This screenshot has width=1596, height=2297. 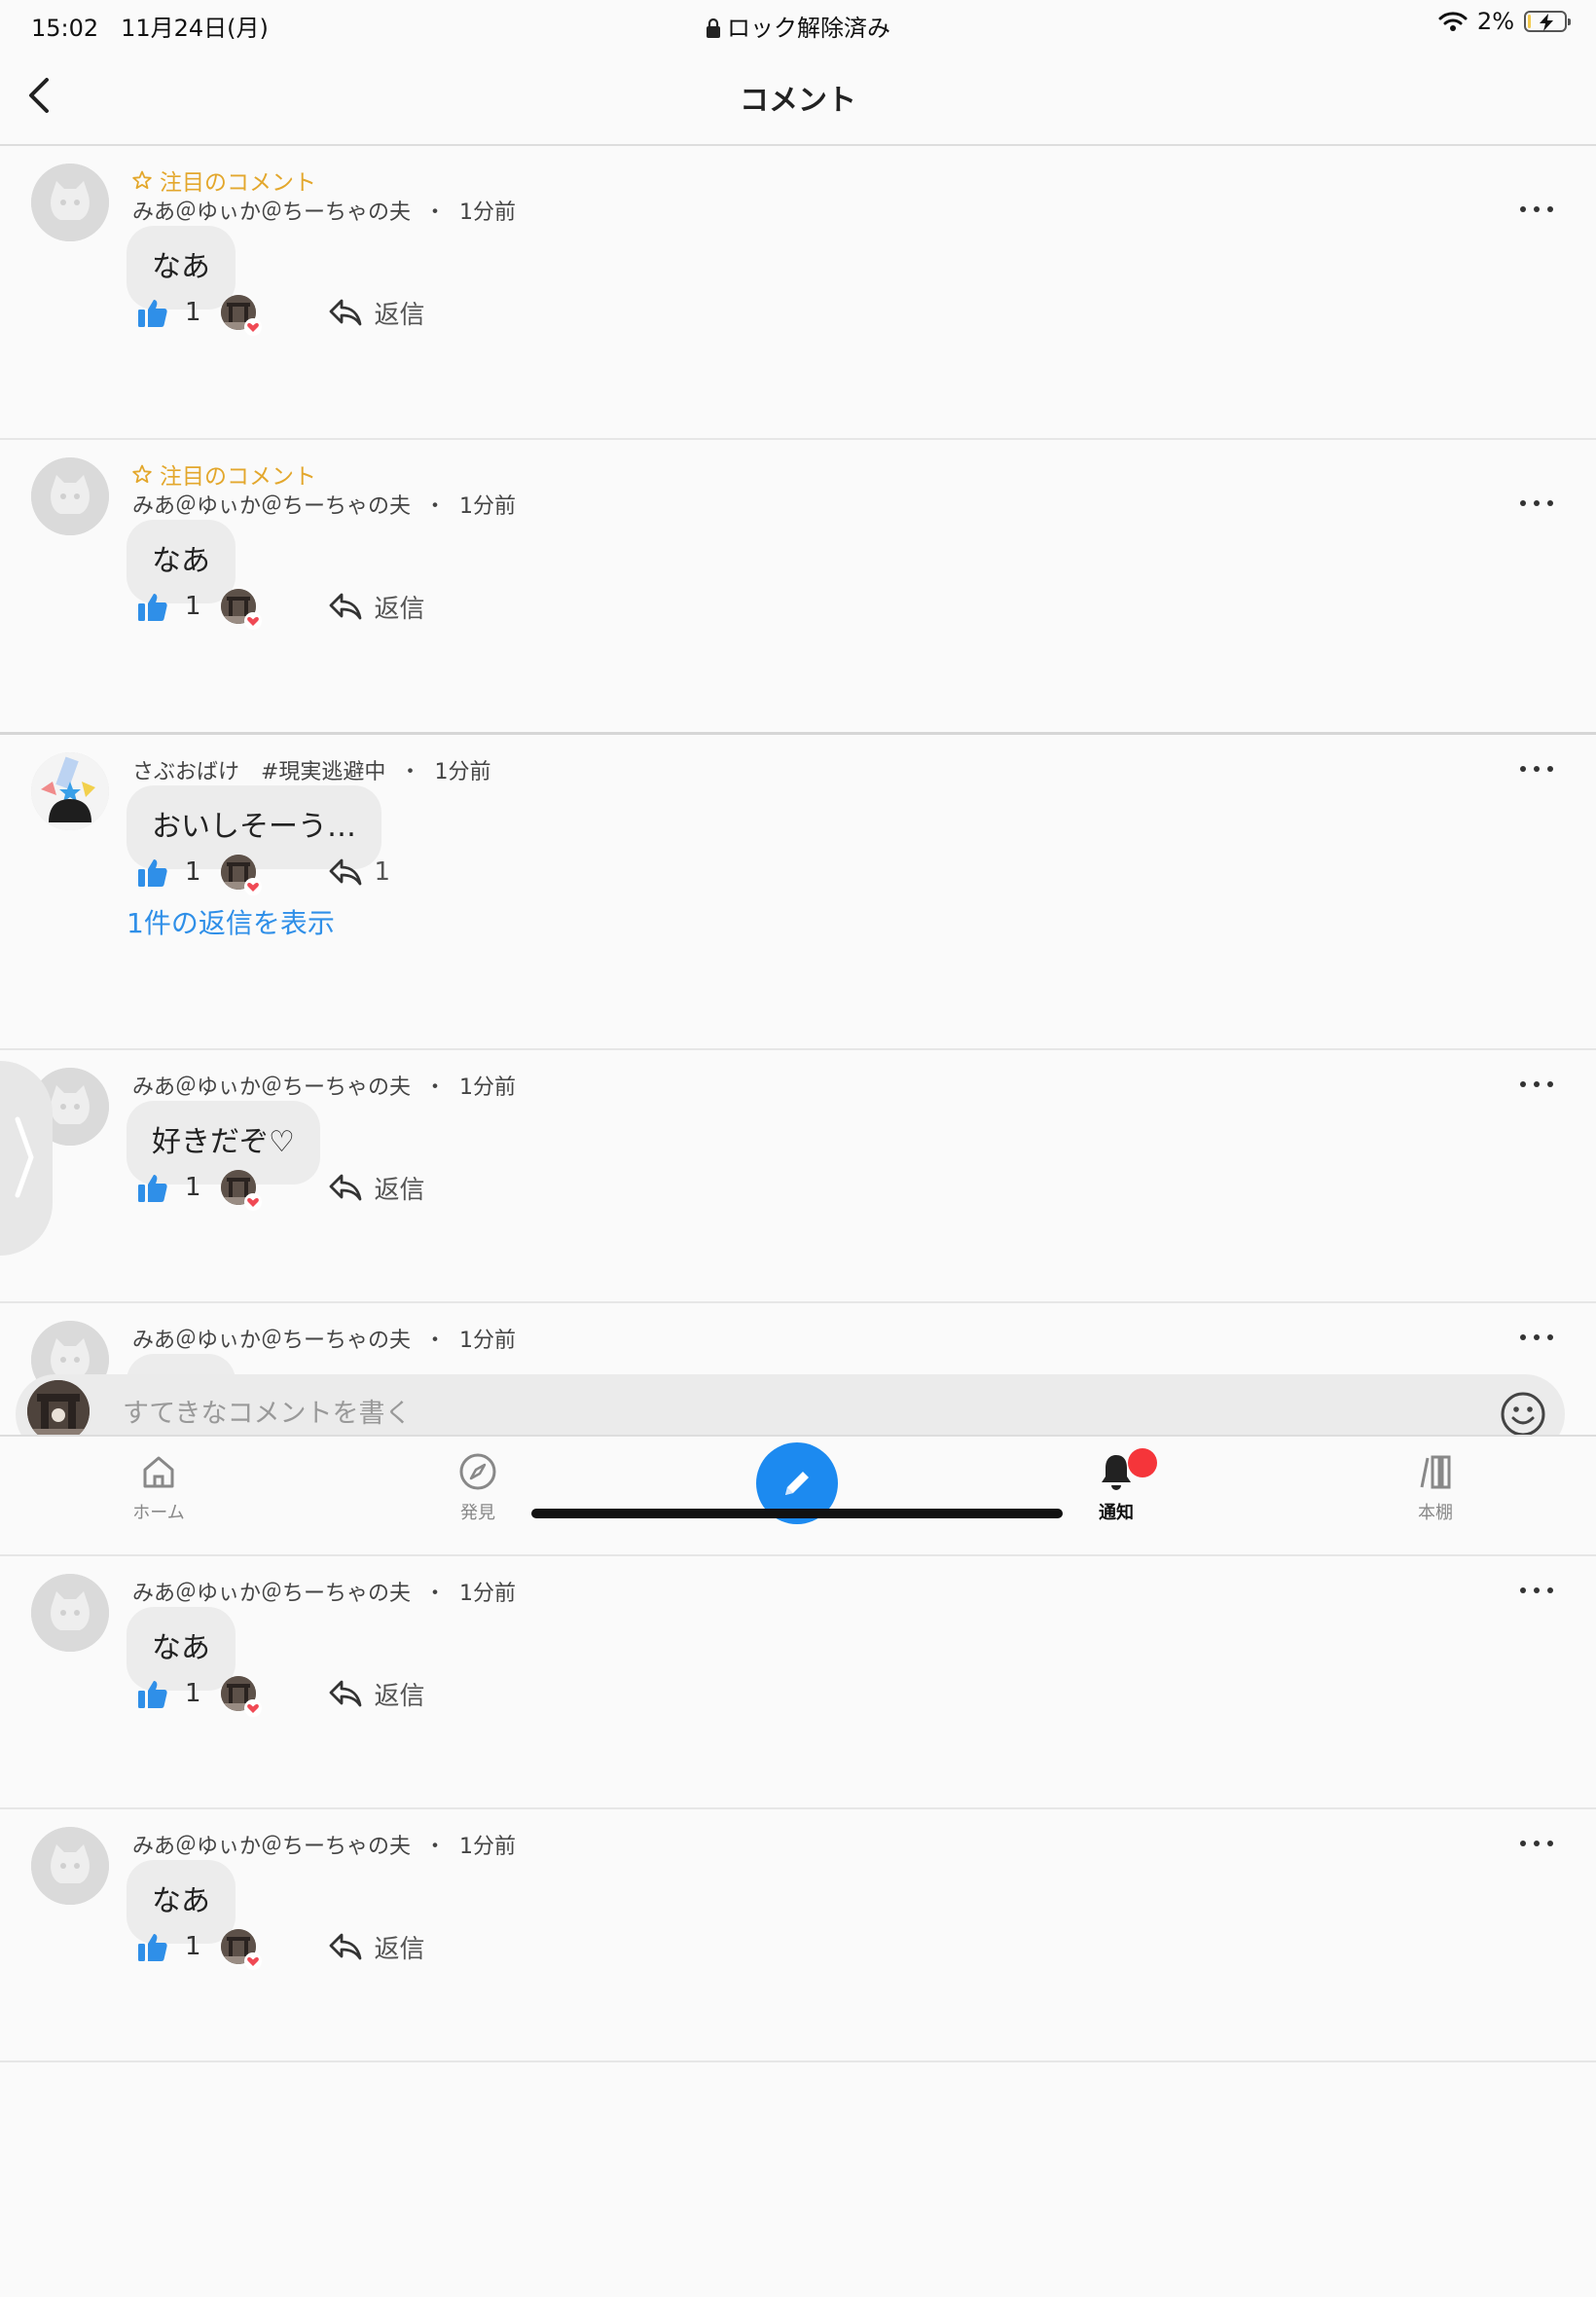 I want to click on reply-button: 1, so click(x=359, y=872).